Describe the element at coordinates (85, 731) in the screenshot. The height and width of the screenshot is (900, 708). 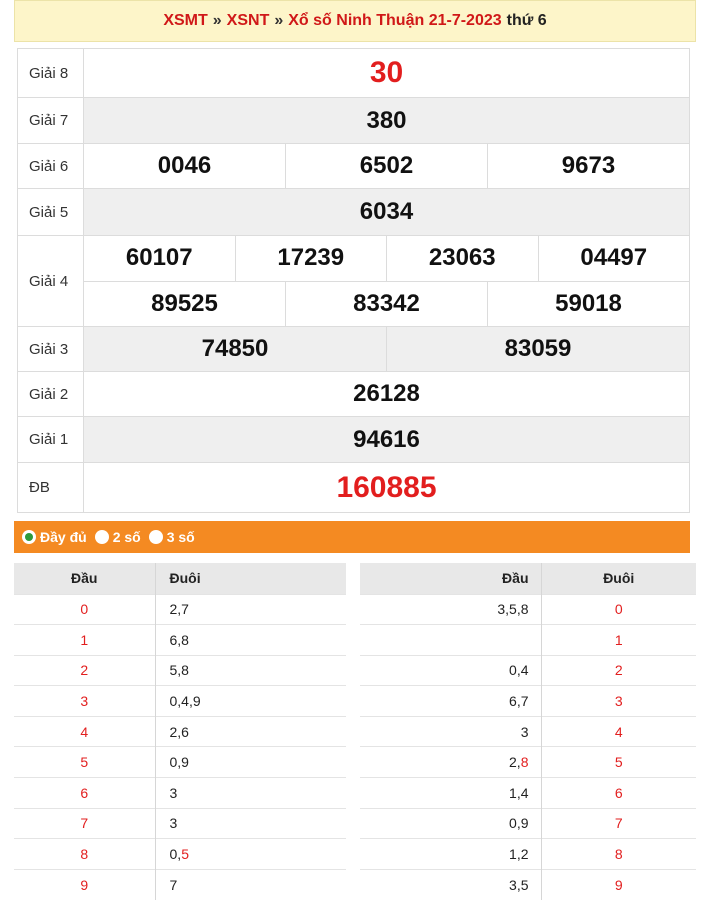
I see `dau-digit: 4` at that location.